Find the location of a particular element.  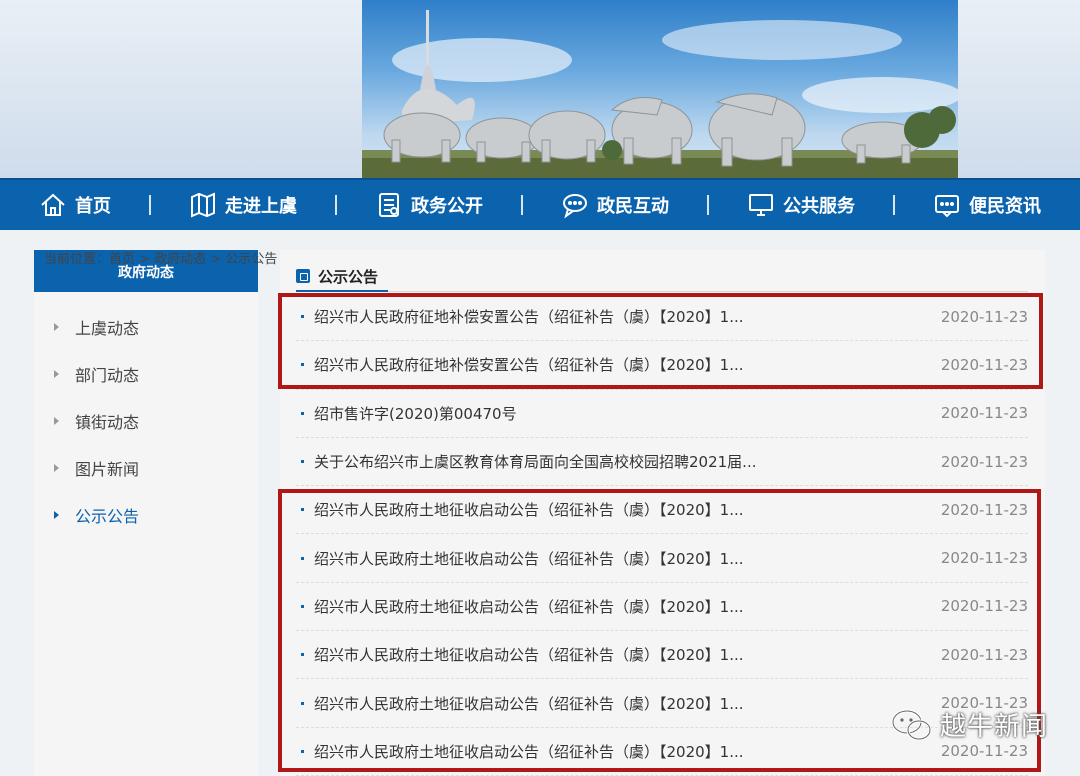

nav-gov-affairs-label: 政务公开 is located at coordinates (447, 206).